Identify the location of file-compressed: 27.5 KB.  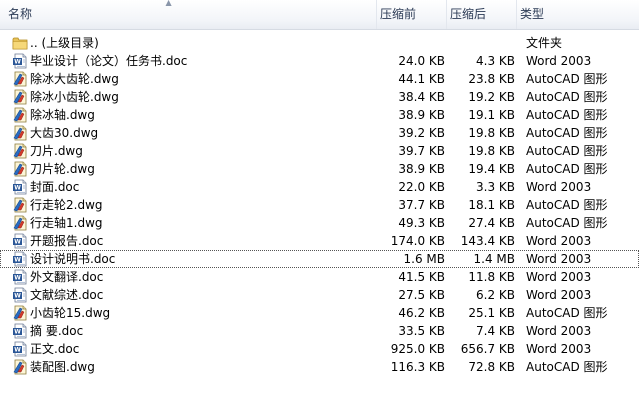
(421, 295).